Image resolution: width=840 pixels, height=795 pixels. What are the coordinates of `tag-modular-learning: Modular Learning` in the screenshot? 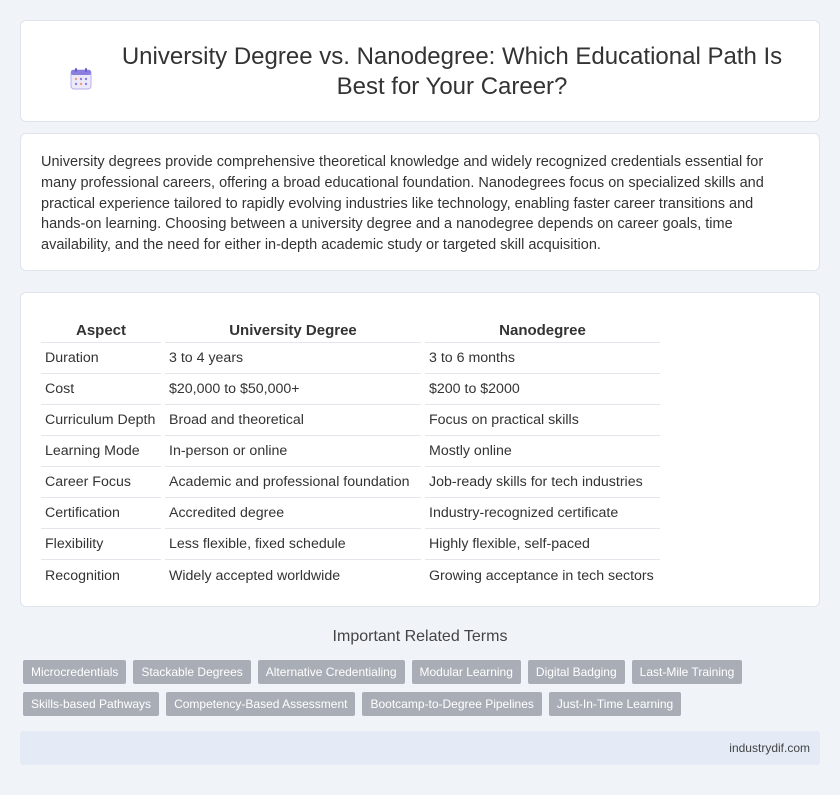 It's located at (466, 672).